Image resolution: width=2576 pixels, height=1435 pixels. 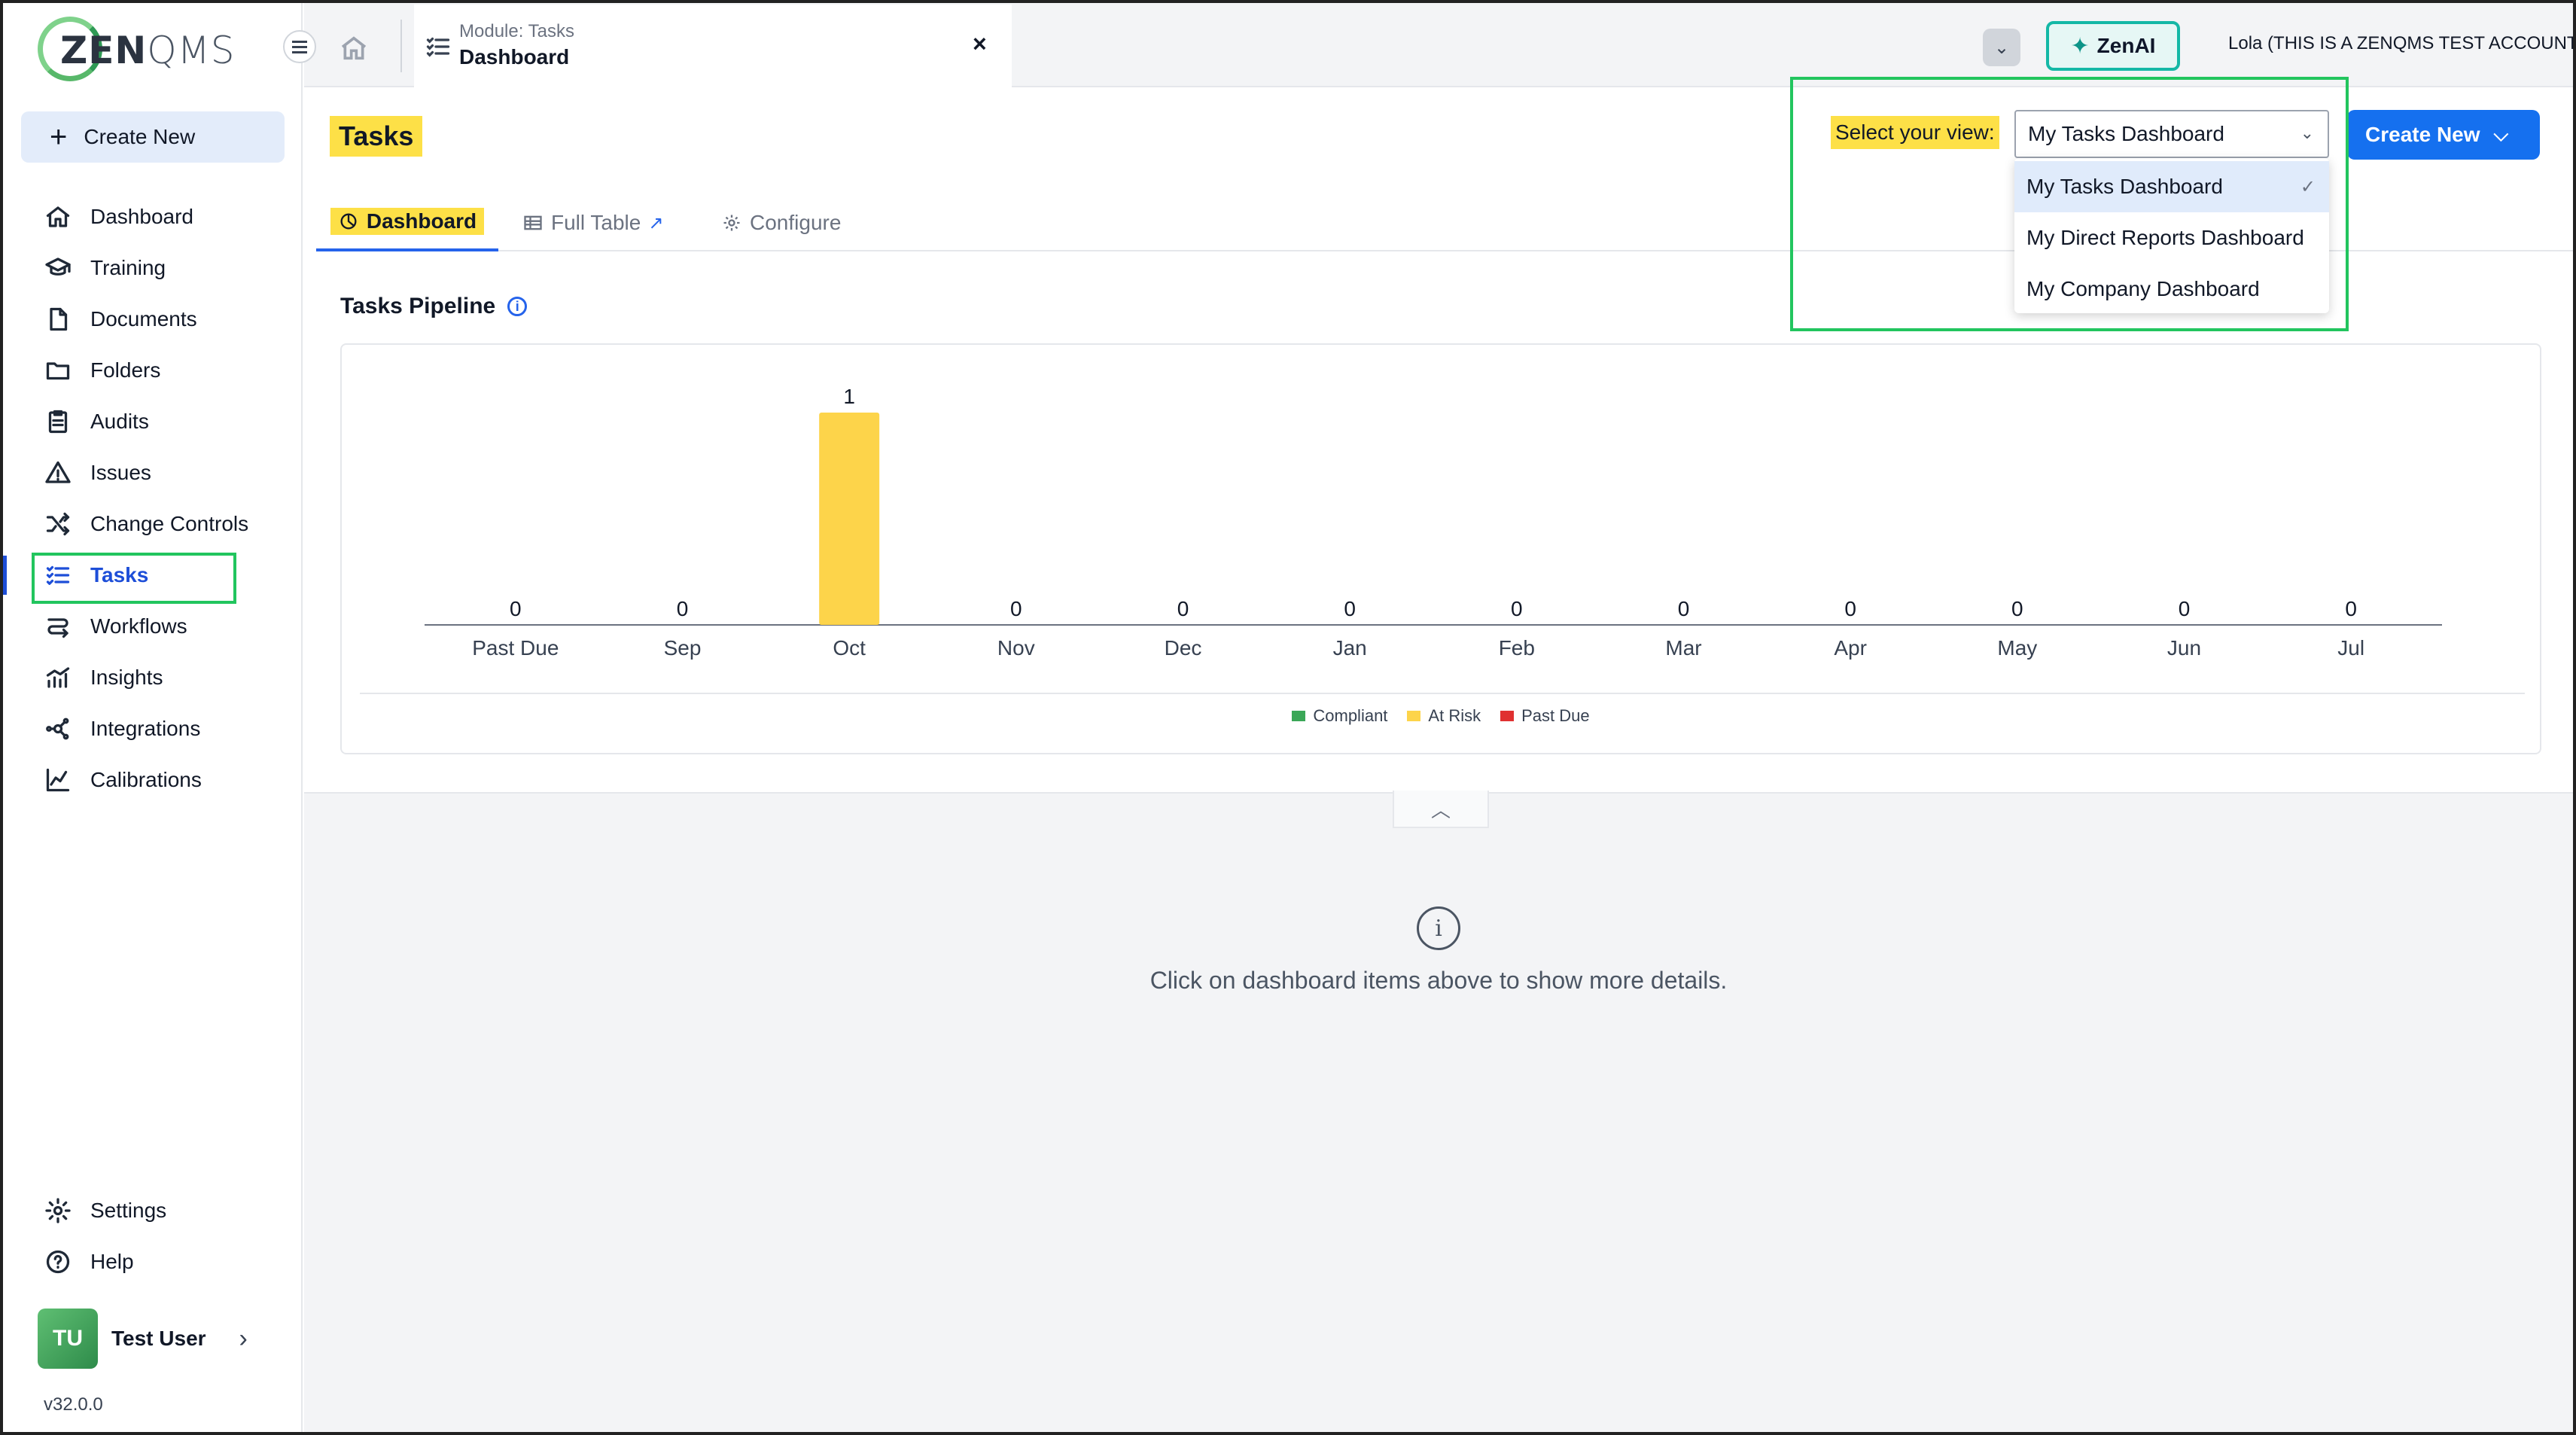 I want to click on view-select-label: Select your view:, so click(x=1915, y=132).